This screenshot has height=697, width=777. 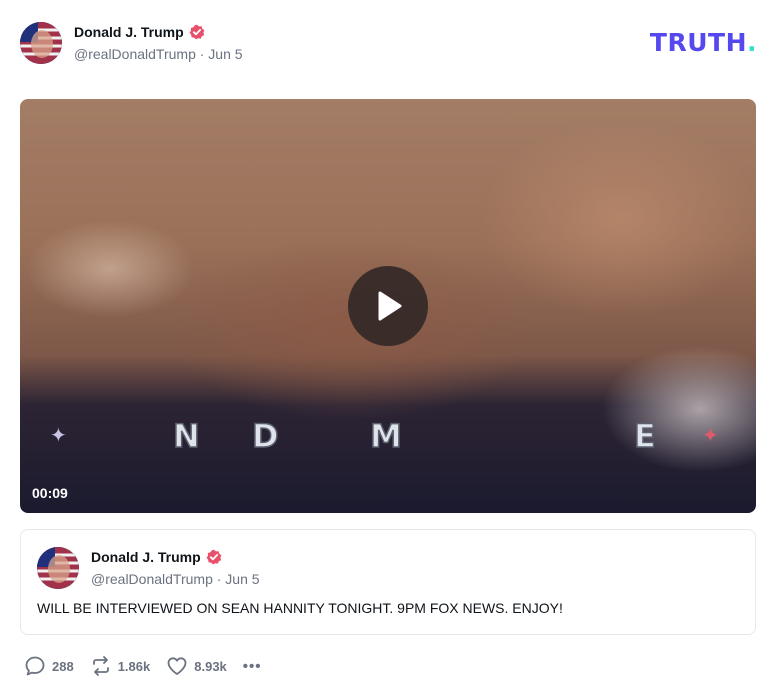 I want to click on author-name: Donald J. Trump, so click(x=129, y=32).